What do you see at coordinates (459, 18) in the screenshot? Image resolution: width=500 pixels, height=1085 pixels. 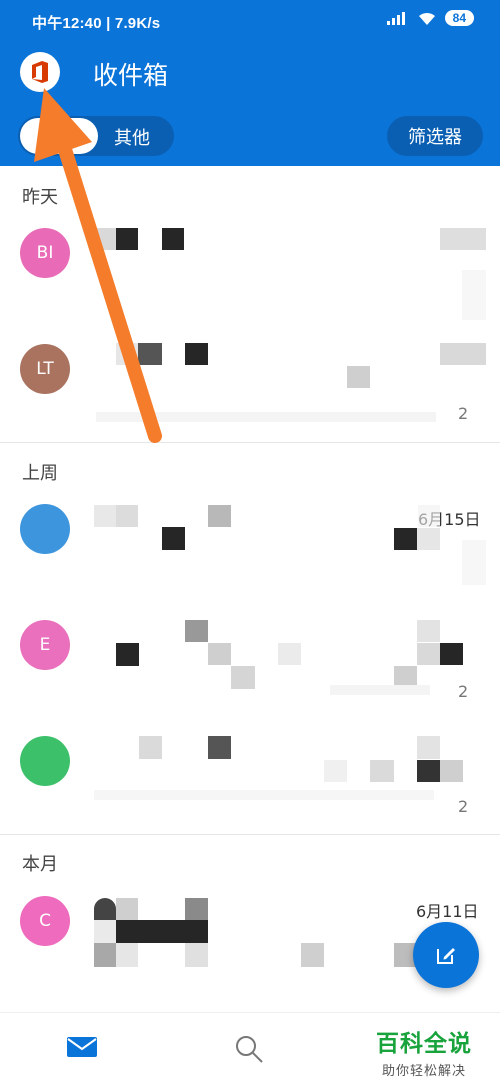 I see `battery-indicator: 84` at bounding box center [459, 18].